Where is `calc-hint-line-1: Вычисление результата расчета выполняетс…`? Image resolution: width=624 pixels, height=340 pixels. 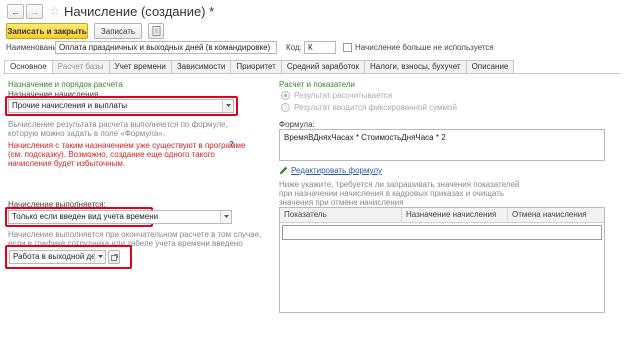 calc-hint-line-1: Вычисление результата расчета выполняетс… is located at coordinates (118, 124).